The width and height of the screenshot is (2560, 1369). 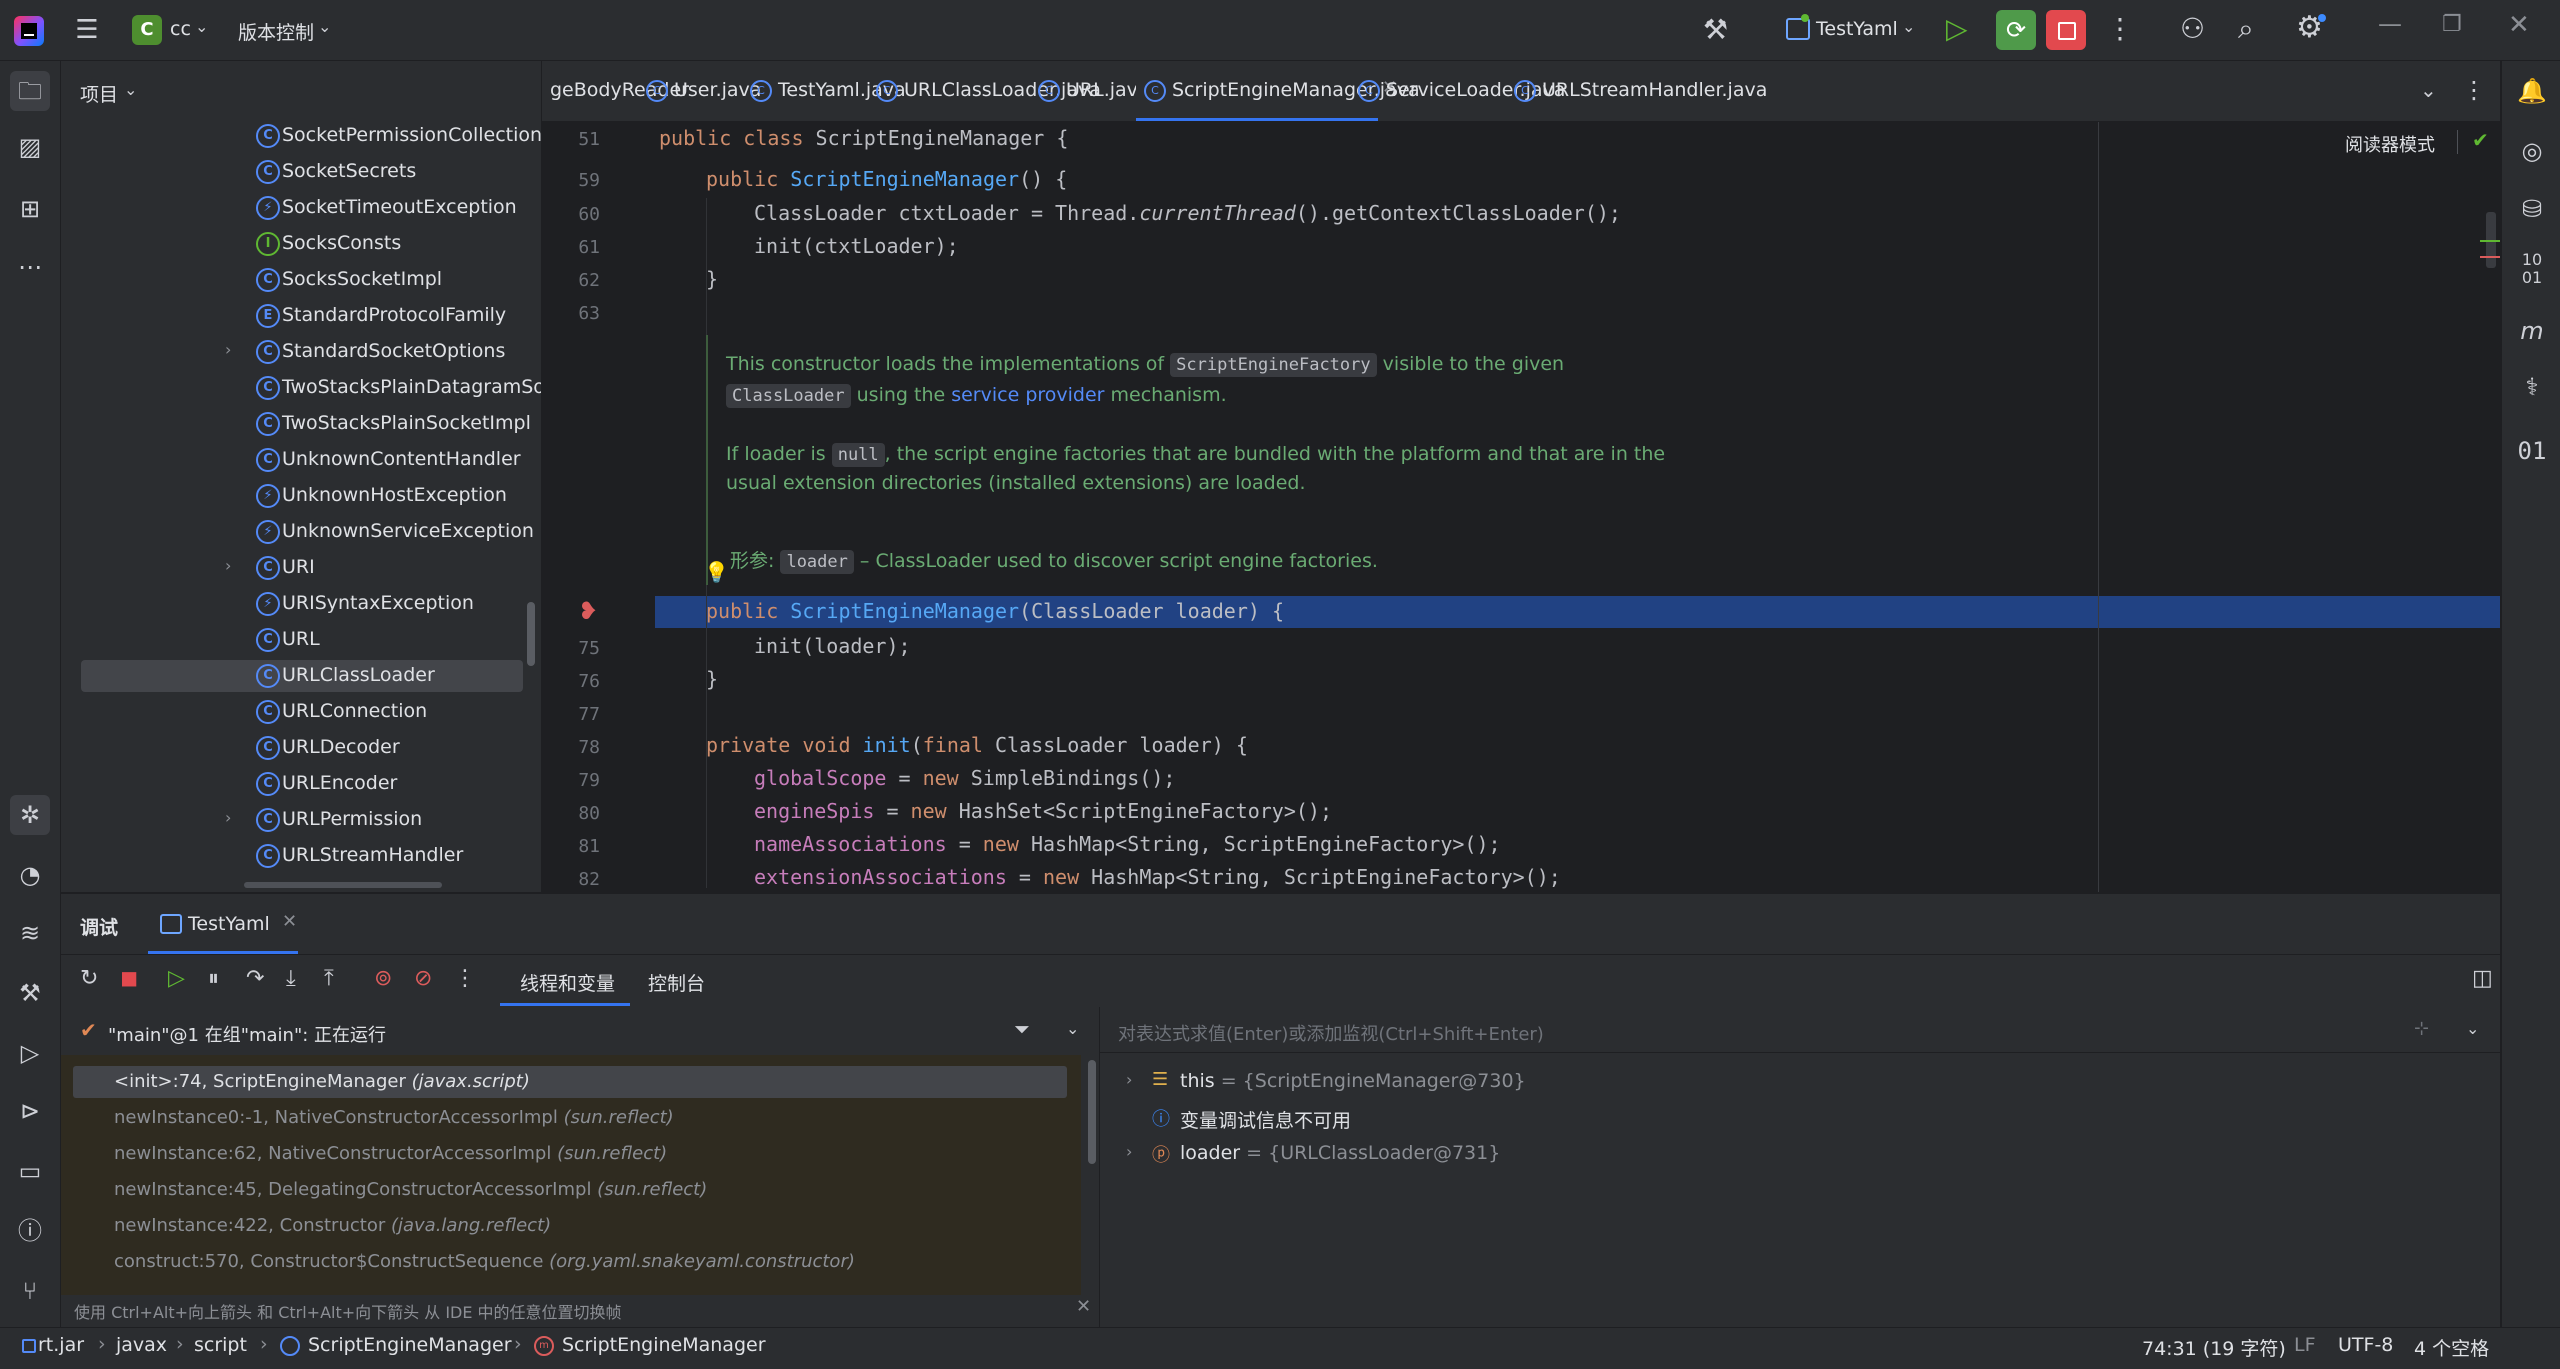 What do you see at coordinates (301, 316) in the screenshot?
I see `project-tree-item: E StandardProtocolFamily` at bounding box center [301, 316].